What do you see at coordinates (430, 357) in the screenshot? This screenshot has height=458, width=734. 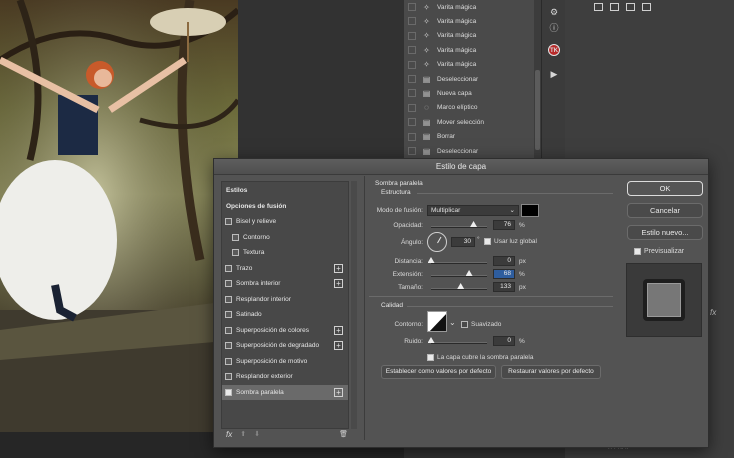 I see `knockout-checkbox` at bounding box center [430, 357].